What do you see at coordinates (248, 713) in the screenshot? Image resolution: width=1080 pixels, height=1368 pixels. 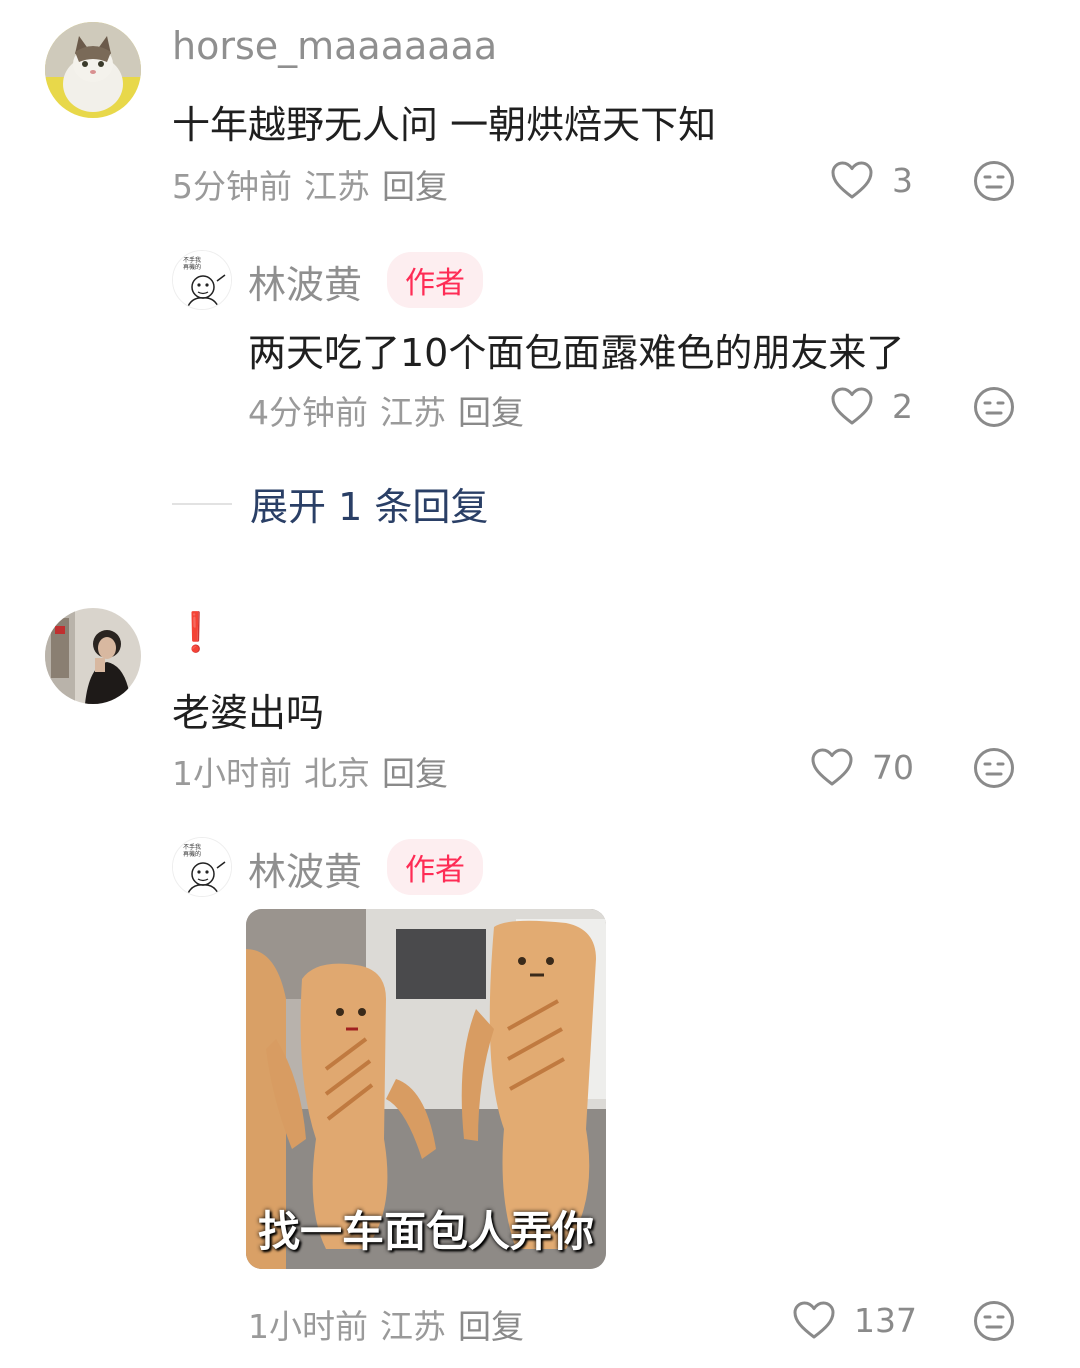 I see `comment-text: 老婆出吗` at bounding box center [248, 713].